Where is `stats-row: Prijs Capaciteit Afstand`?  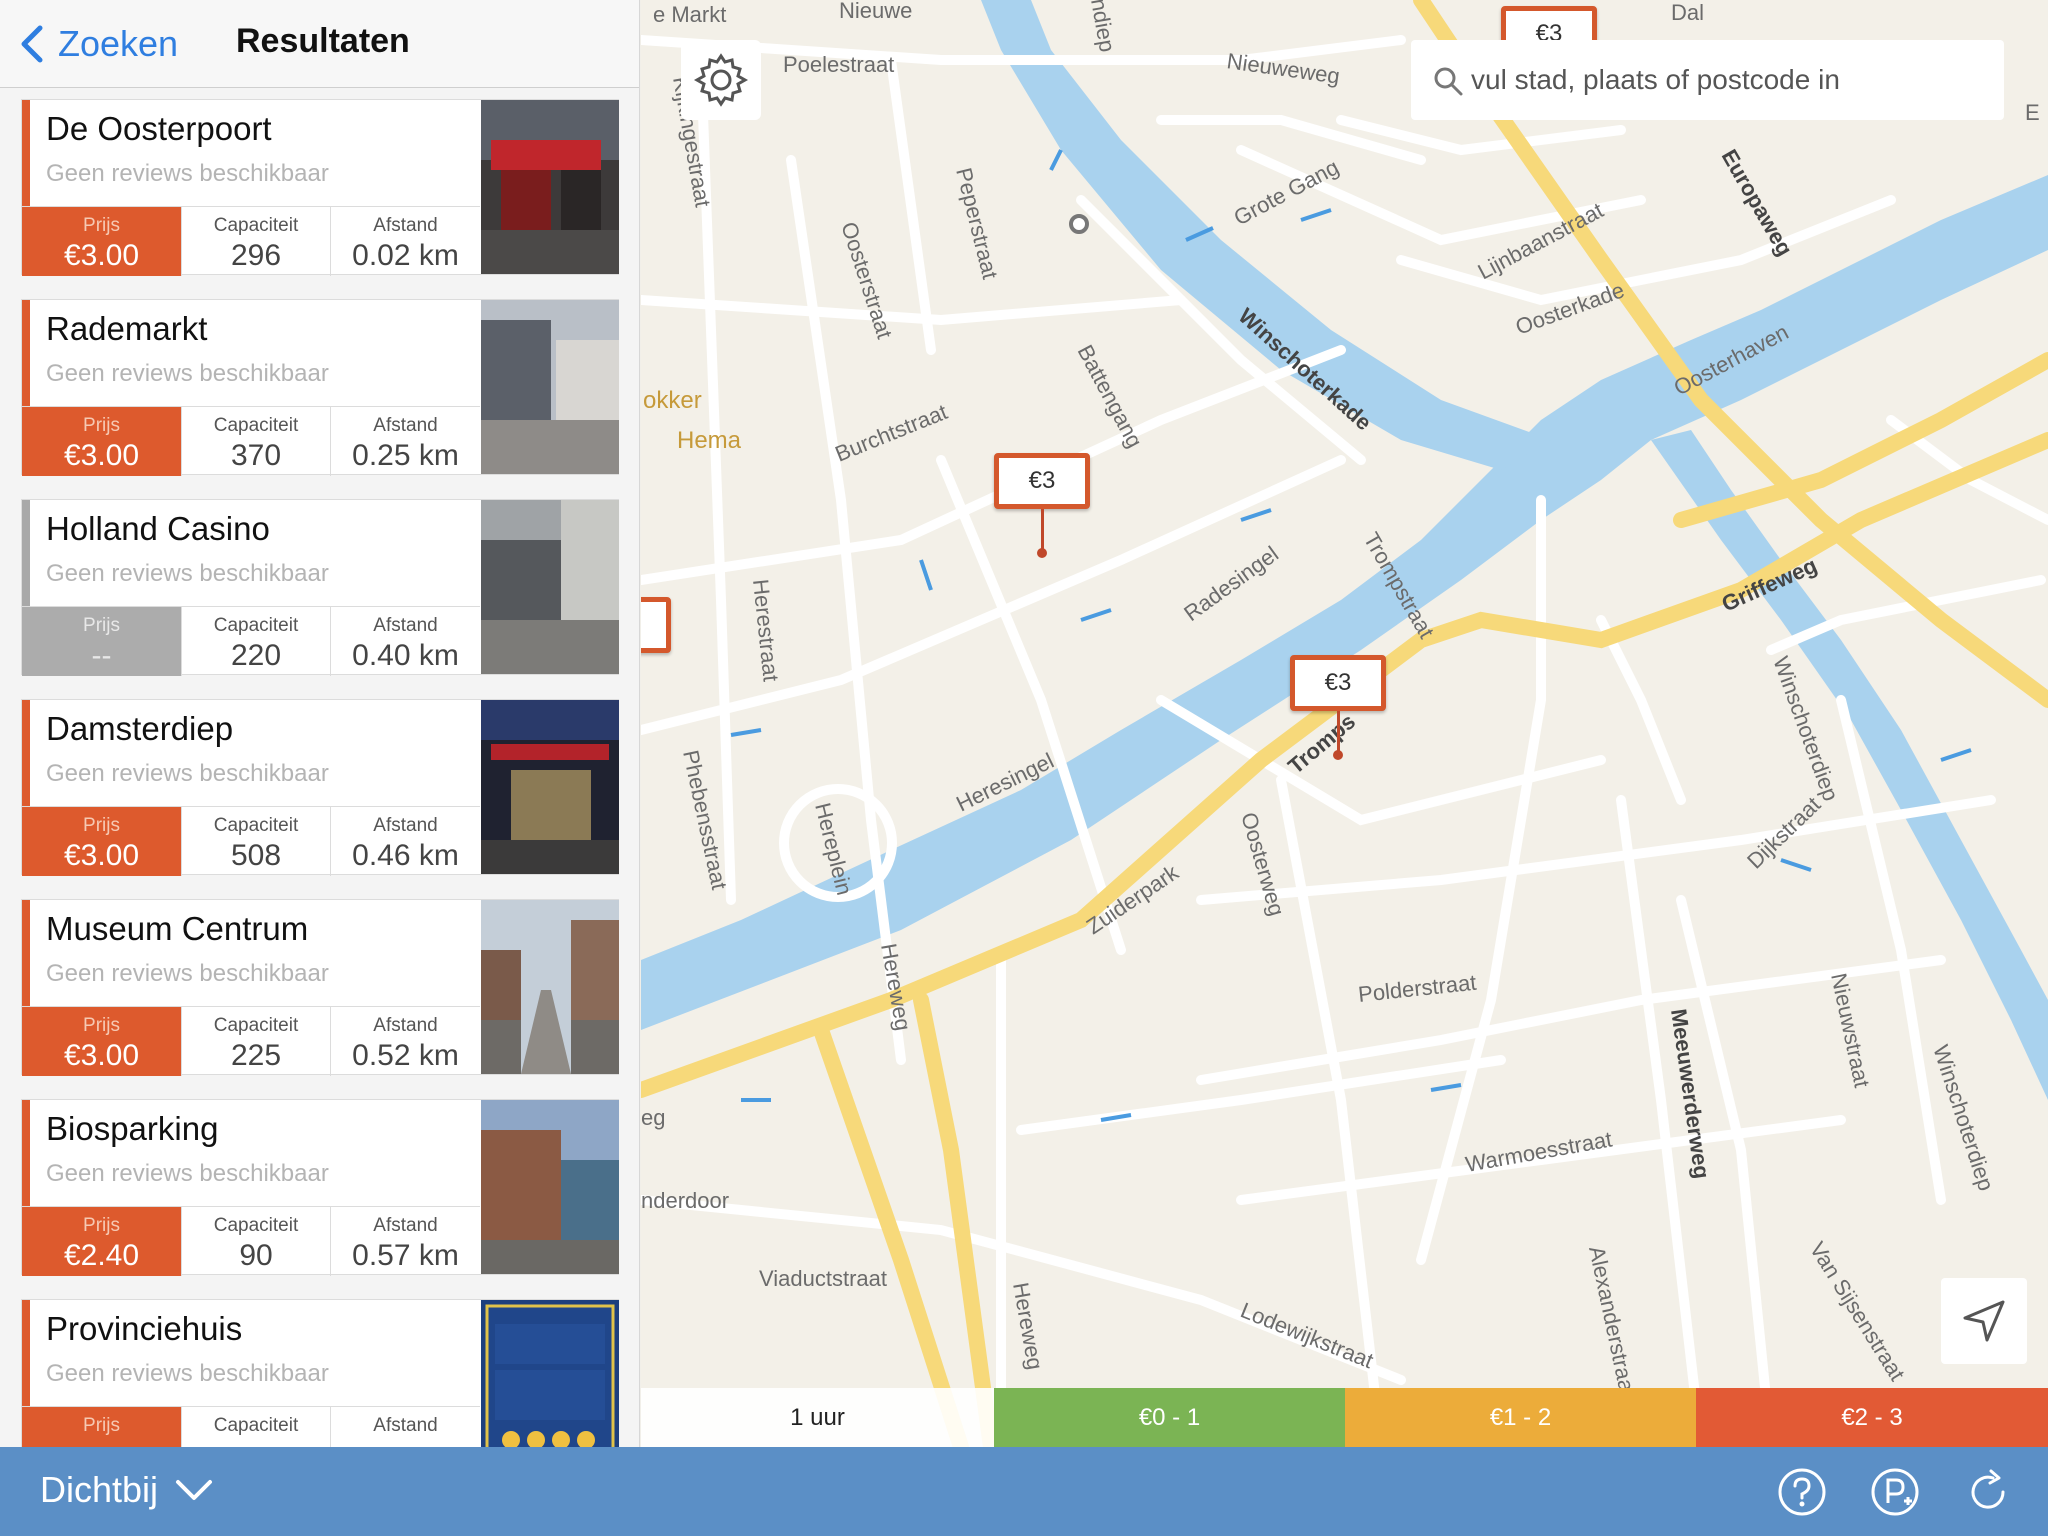 stats-row: Prijs Capaciteit Afstand is located at coordinates (251, 1426).